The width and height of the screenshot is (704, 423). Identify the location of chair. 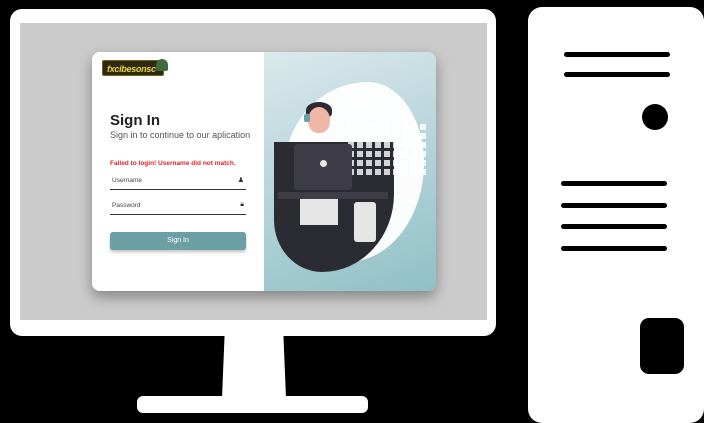
(365, 222).